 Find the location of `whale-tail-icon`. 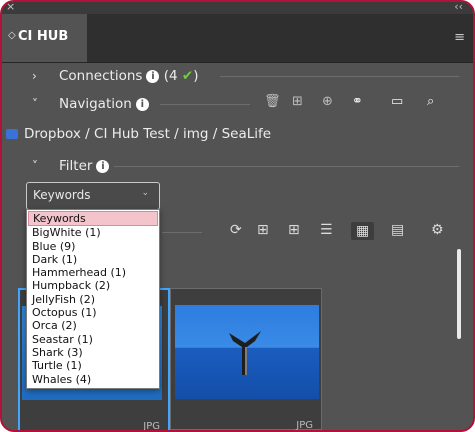

whale-tail-icon is located at coordinates (245, 353).